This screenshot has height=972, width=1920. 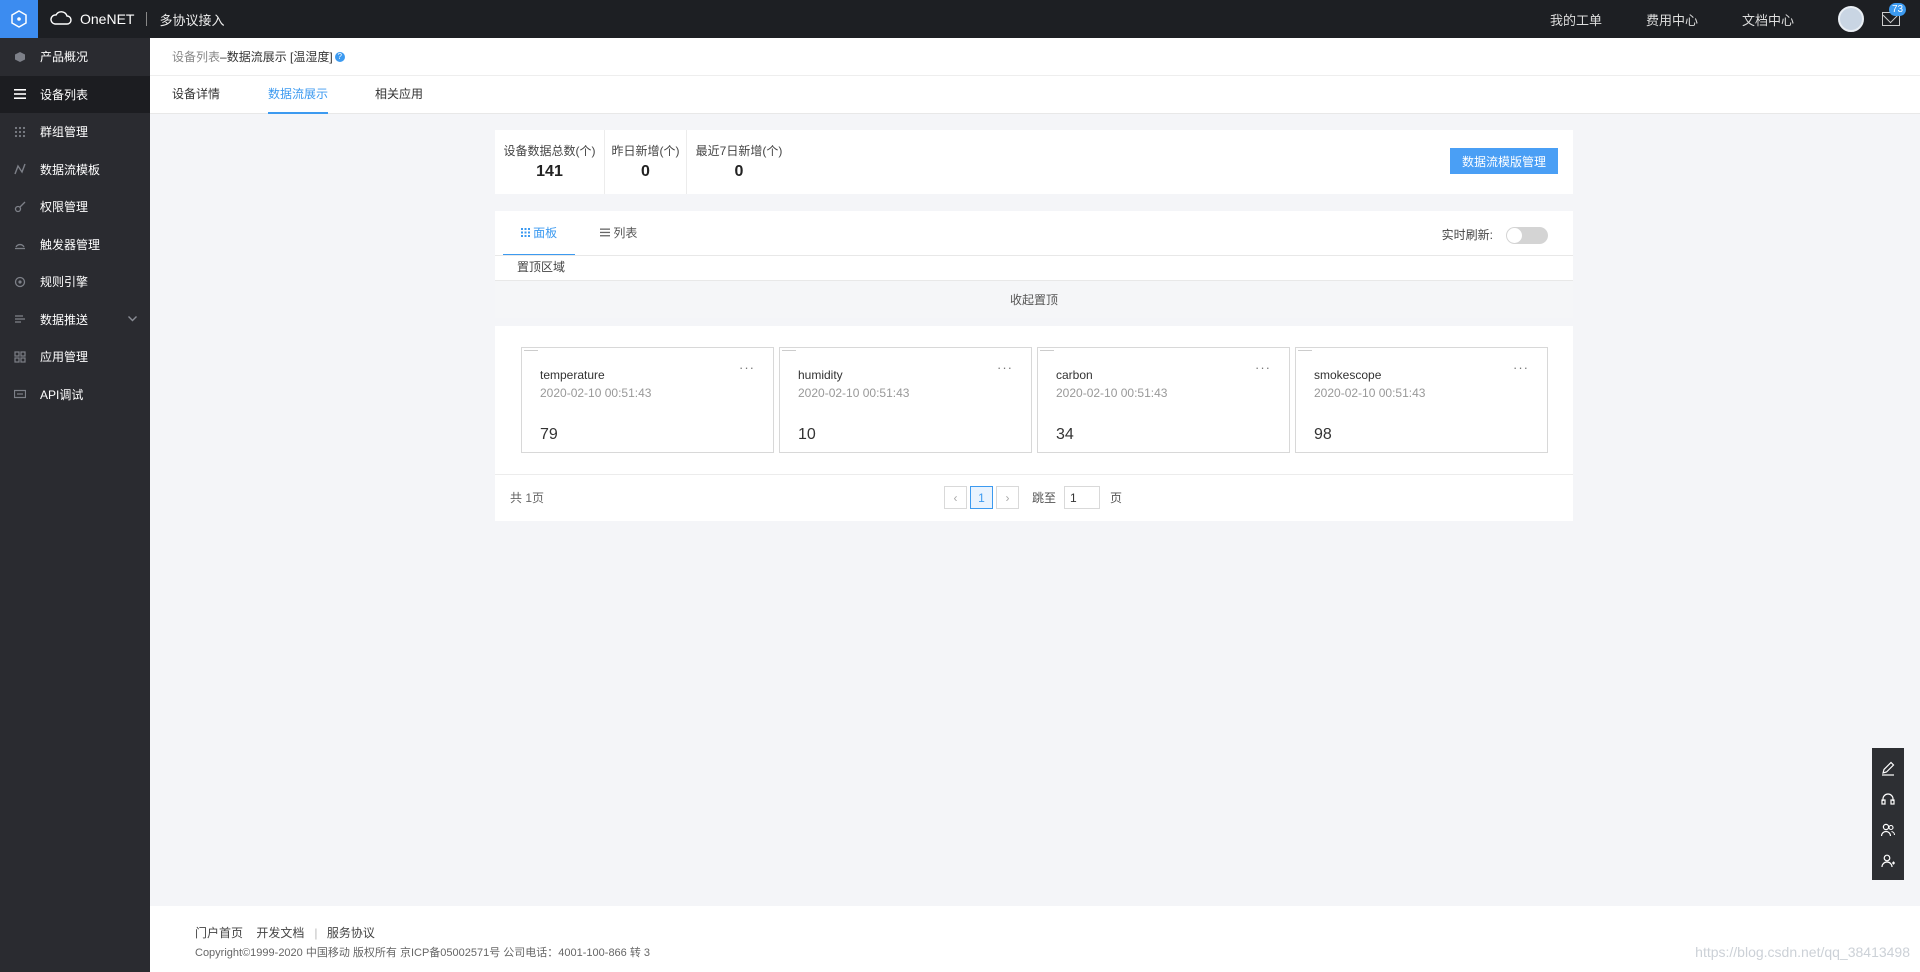 What do you see at coordinates (1007, 497) in the screenshot?
I see `next-page-button: ›` at bounding box center [1007, 497].